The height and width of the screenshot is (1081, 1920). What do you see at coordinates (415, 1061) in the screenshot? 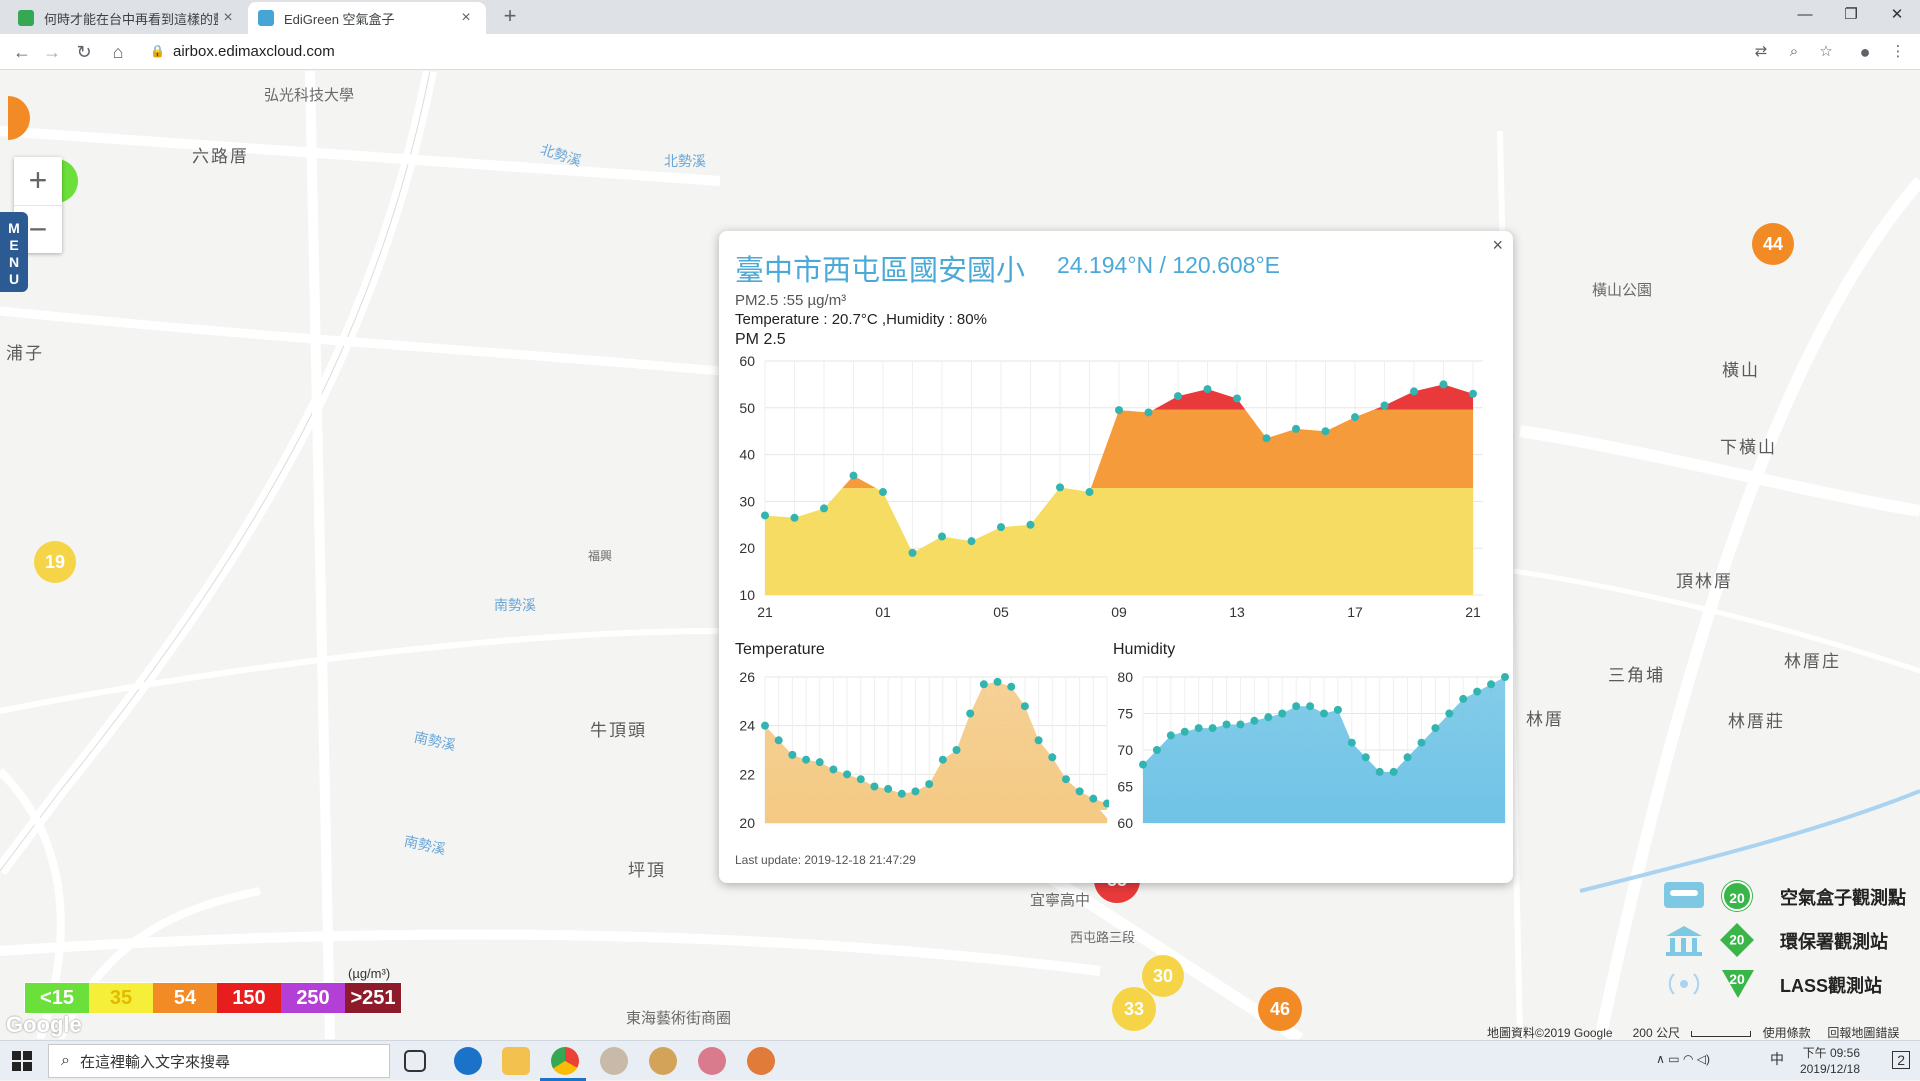
I see `task-view-icon` at bounding box center [415, 1061].